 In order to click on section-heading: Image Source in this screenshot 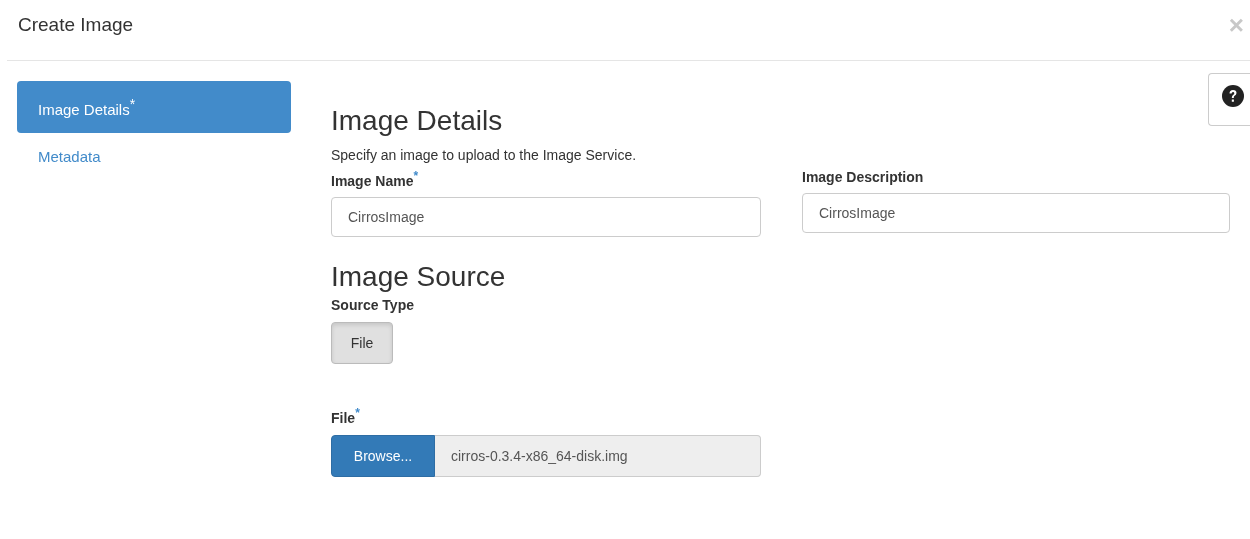, I will do `click(418, 276)`.